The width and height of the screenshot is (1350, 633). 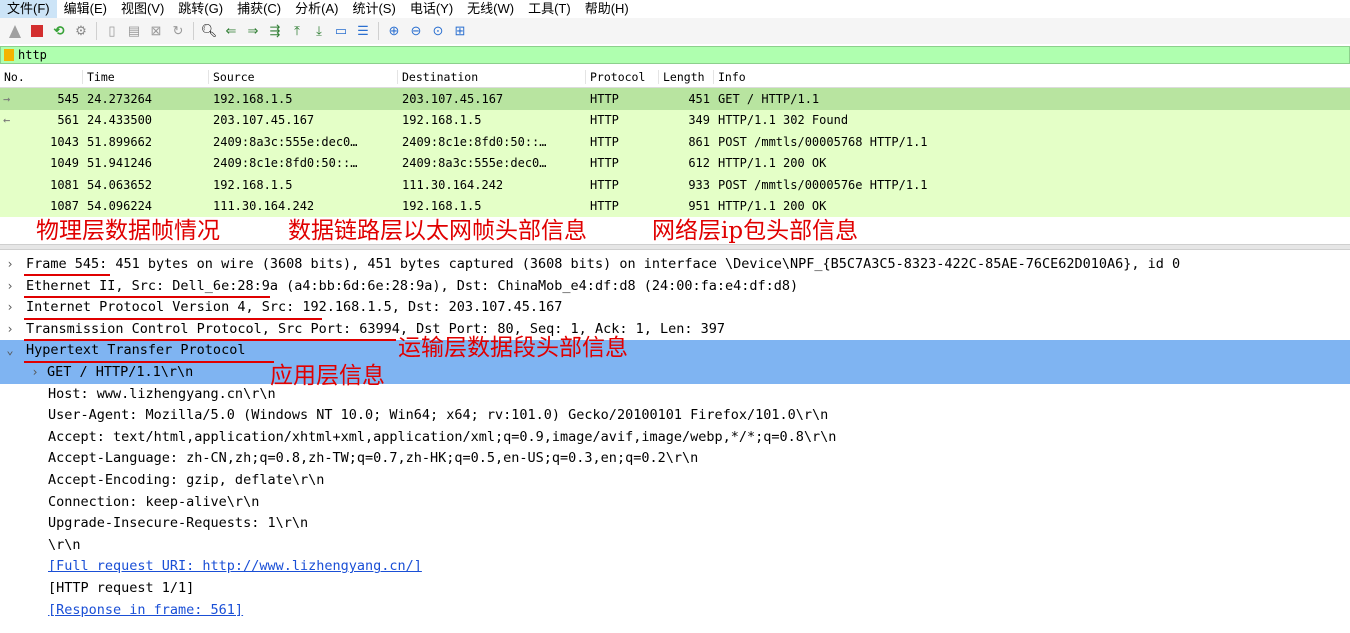 What do you see at coordinates (121, 587) in the screenshot?
I see `tree-item-label: [HTTP request 1/1]` at bounding box center [121, 587].